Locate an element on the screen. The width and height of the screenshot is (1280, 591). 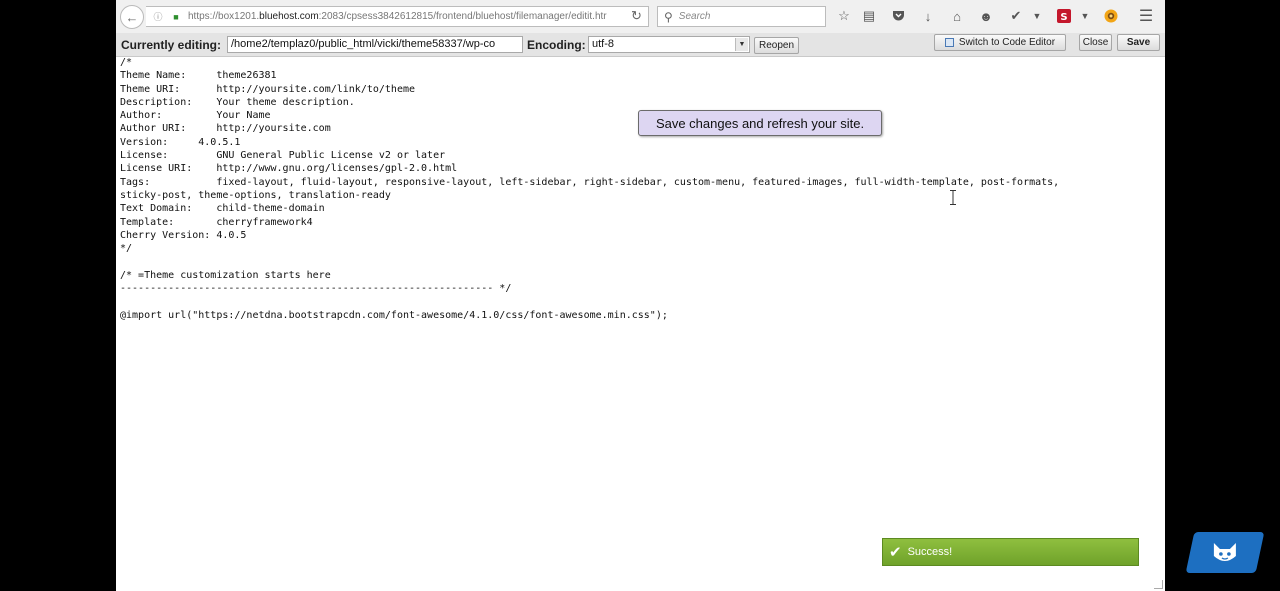
stylish-extension-icon: S is located at coordinates (1064, 16).